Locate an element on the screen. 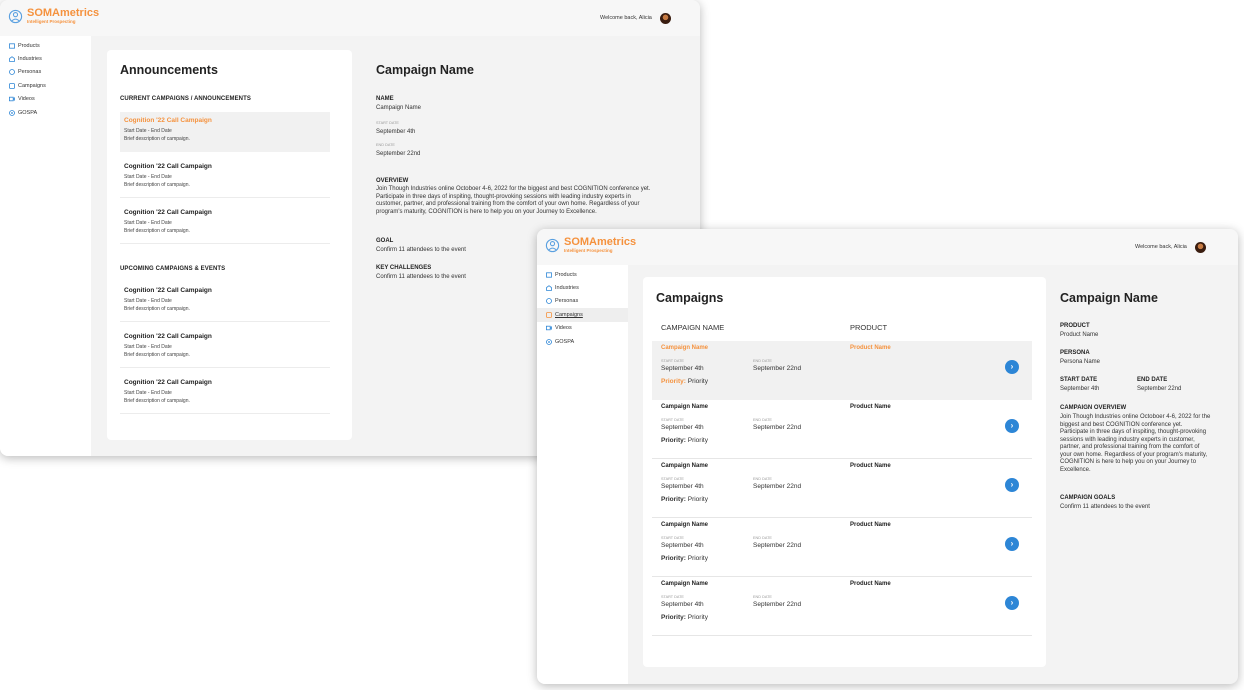 This screenshot has height=690, width=1244. persona-icon is located at coordinates (549, 301).